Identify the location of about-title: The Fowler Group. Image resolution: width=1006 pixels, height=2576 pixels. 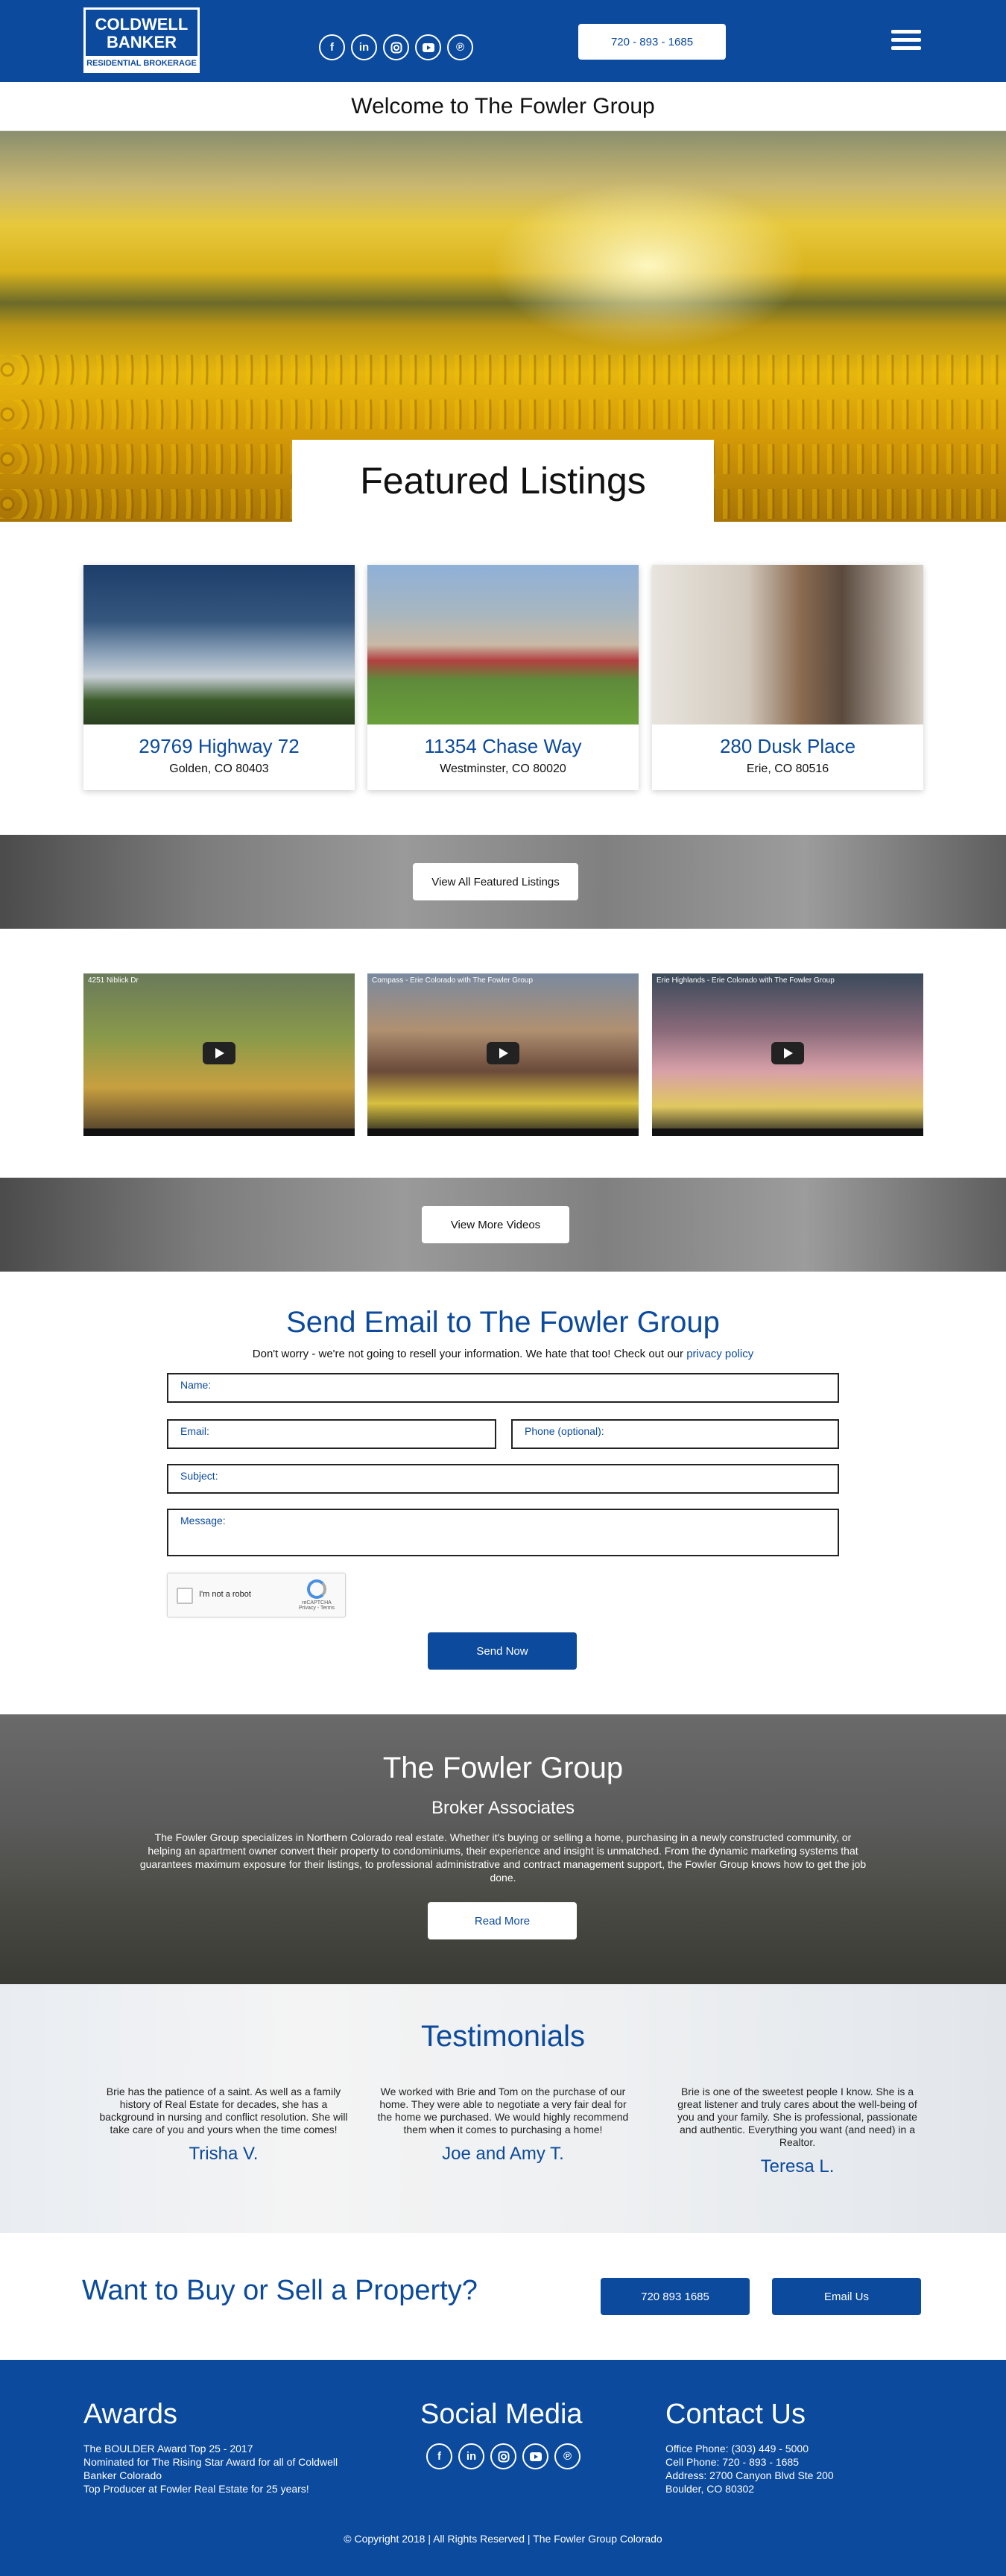
(503, 1768).